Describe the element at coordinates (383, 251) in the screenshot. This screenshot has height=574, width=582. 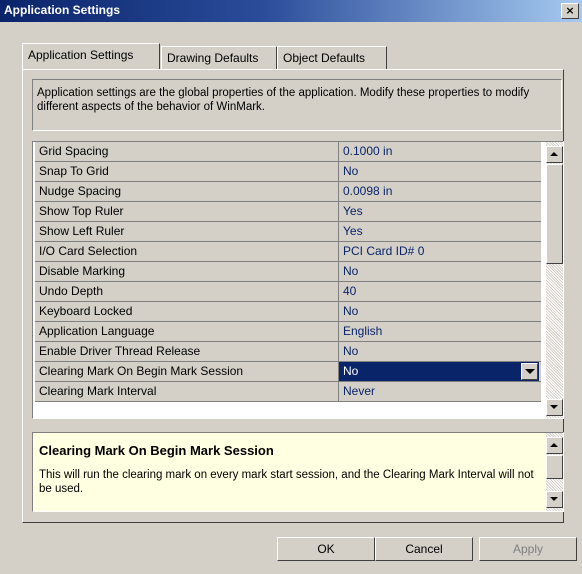
I see `property-value: PCI Card ID# 0` at that location.